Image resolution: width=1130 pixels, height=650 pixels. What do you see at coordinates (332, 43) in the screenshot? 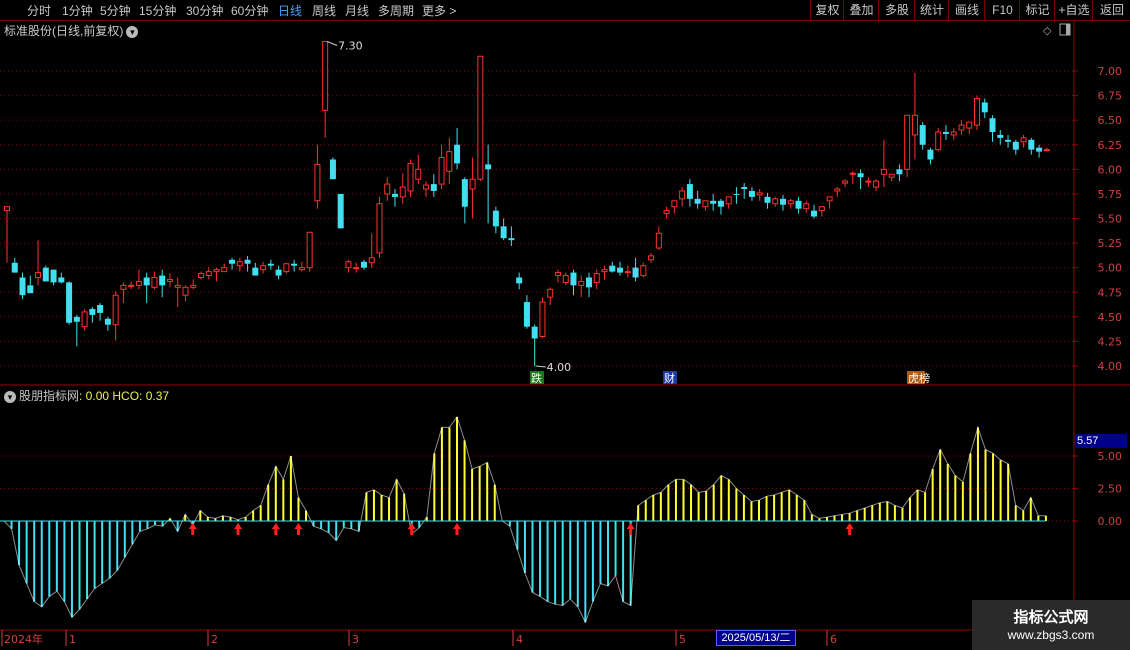
I see `high-marker-line` at bounding box center [332, 43].